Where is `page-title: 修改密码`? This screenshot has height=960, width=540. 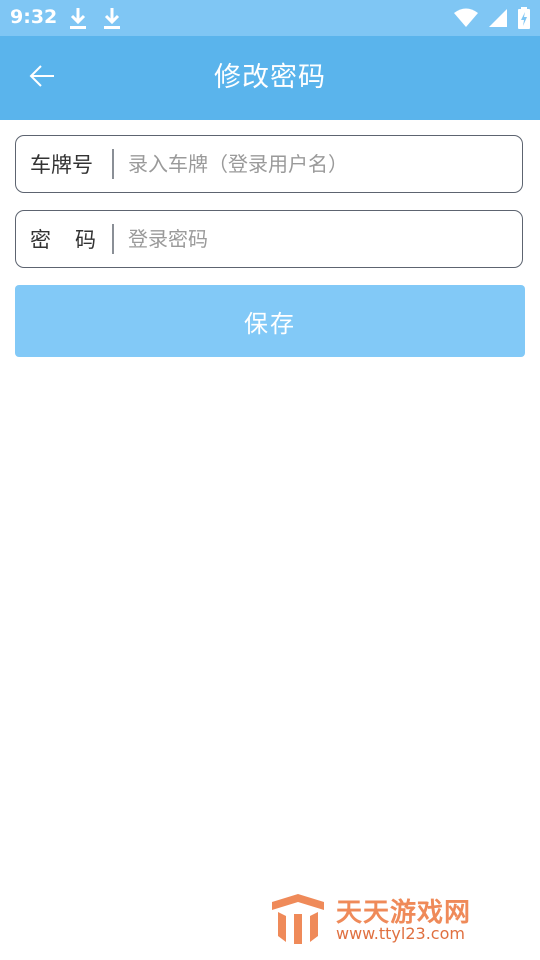
page-title: 修改密码 is located at coordinates (270, 77).